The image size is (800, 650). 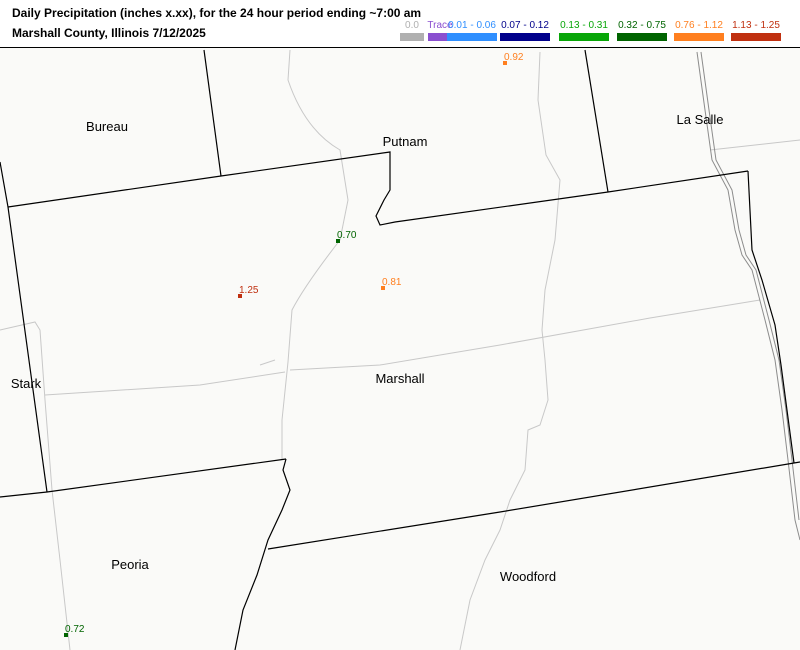 I want to click on observation-point: 1.25, so click(x=248, y=291).